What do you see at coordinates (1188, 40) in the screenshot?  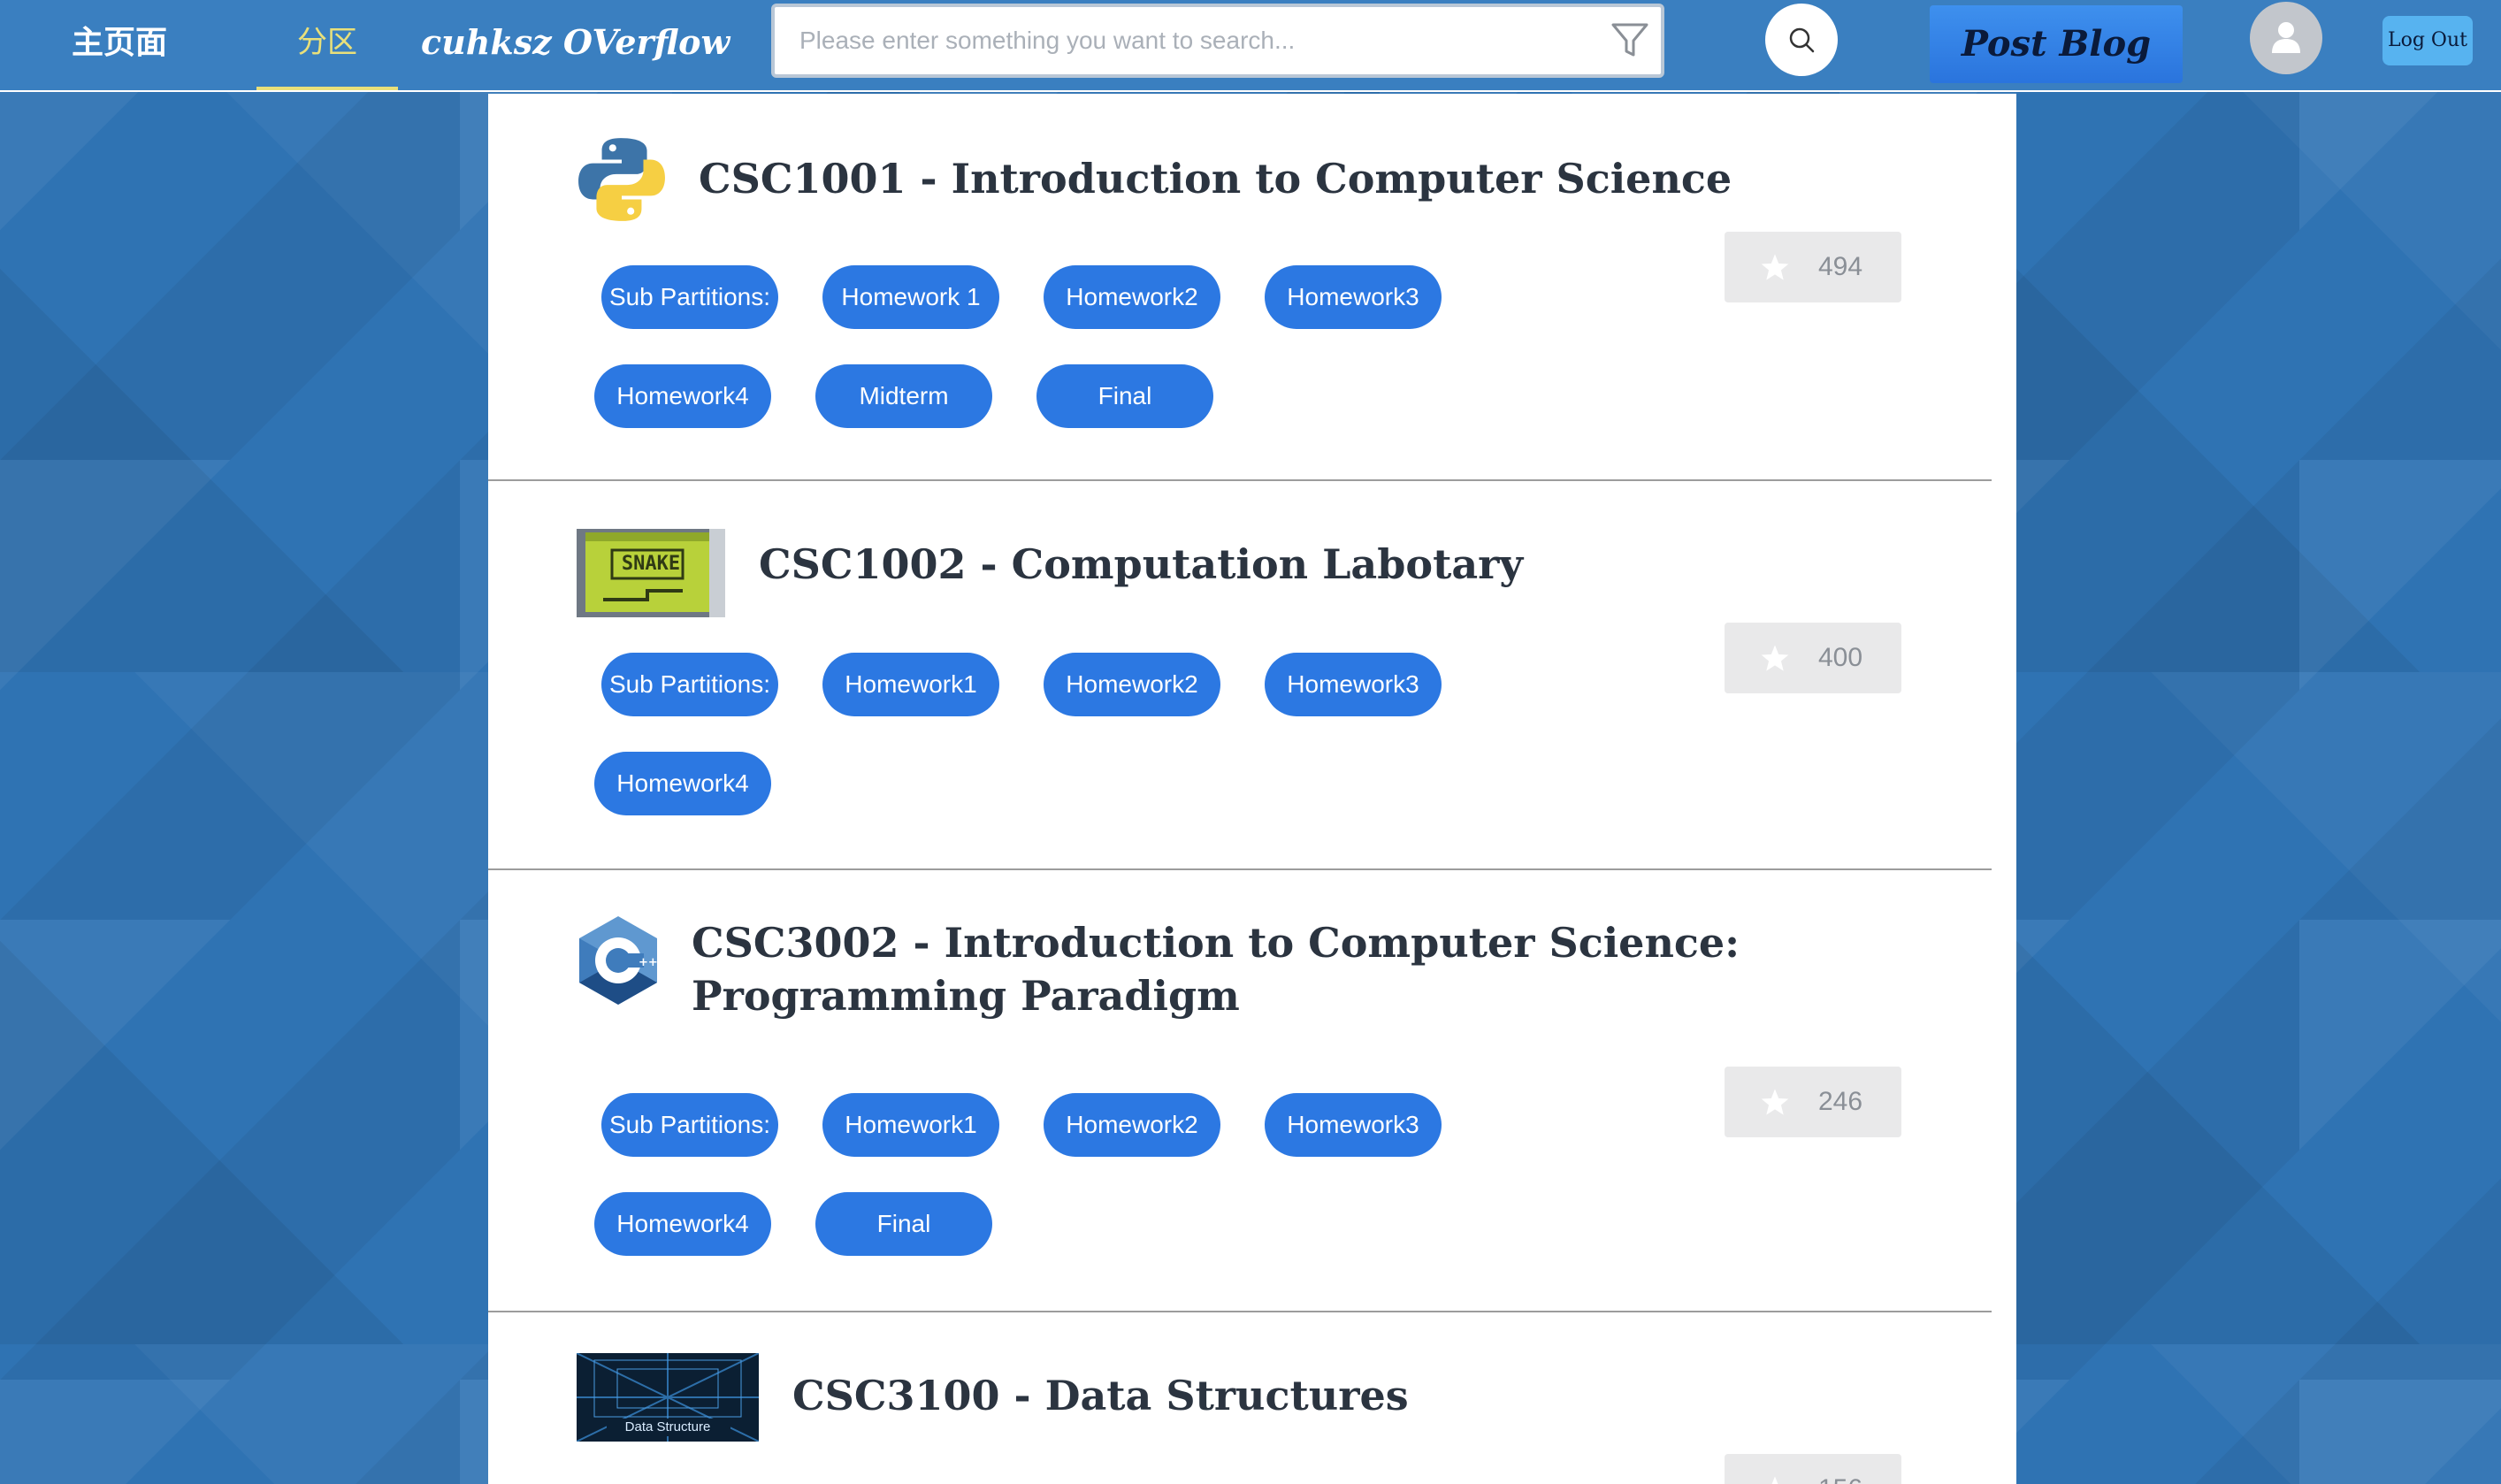 I see `search-input` at bounding box center [1188, 40].